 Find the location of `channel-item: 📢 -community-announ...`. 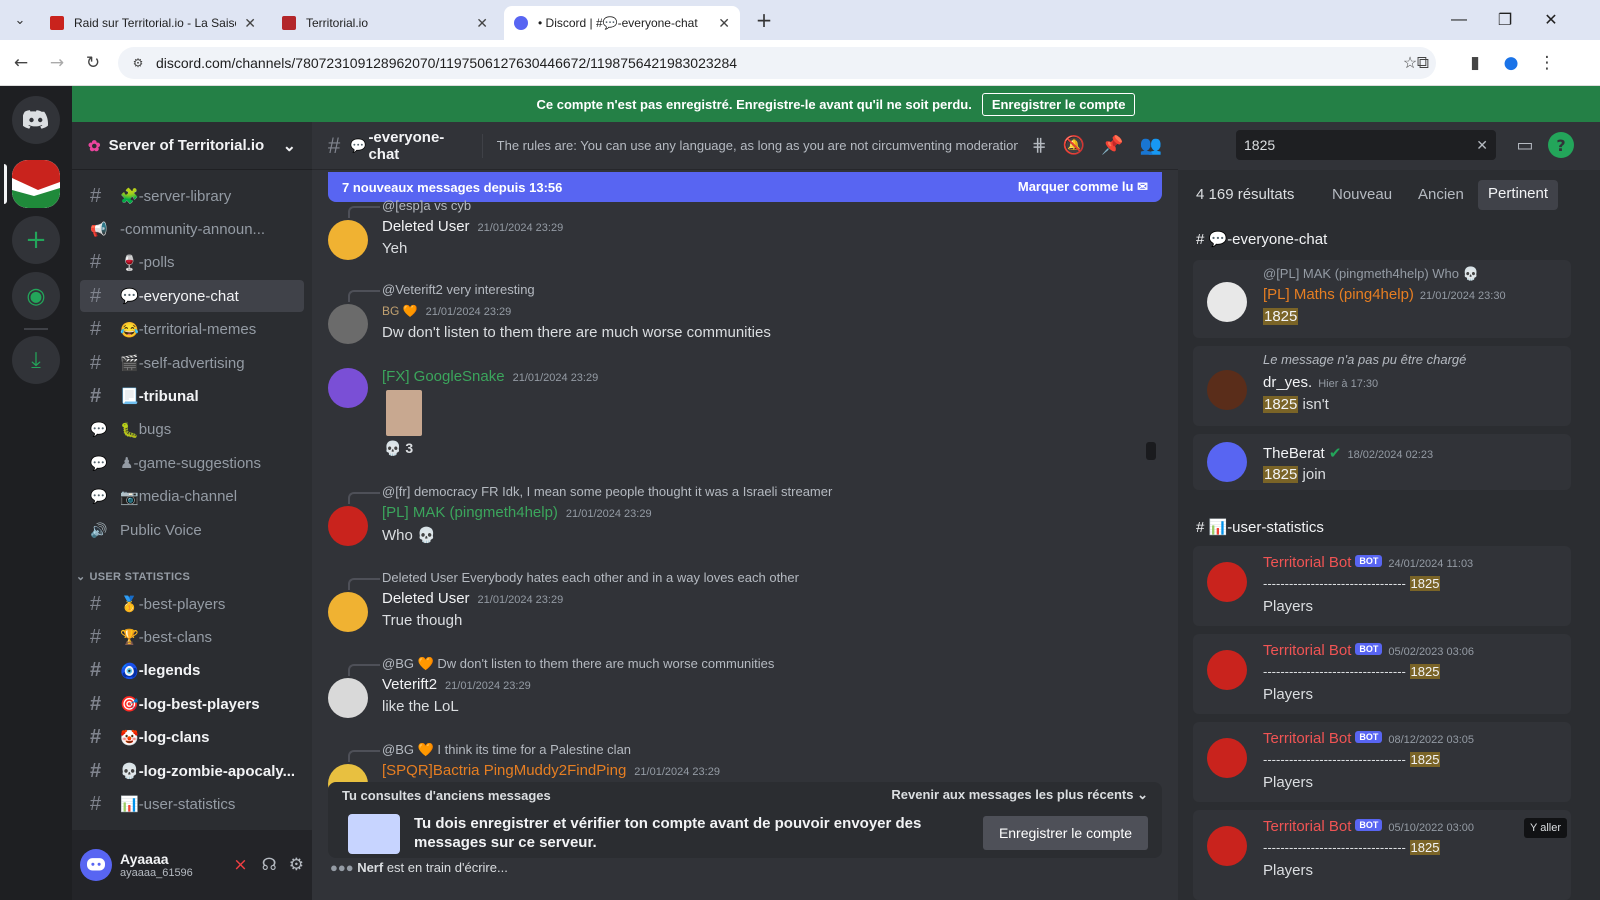

channel-item: 📢 -community-announ... is located at coordinates (192, 229).